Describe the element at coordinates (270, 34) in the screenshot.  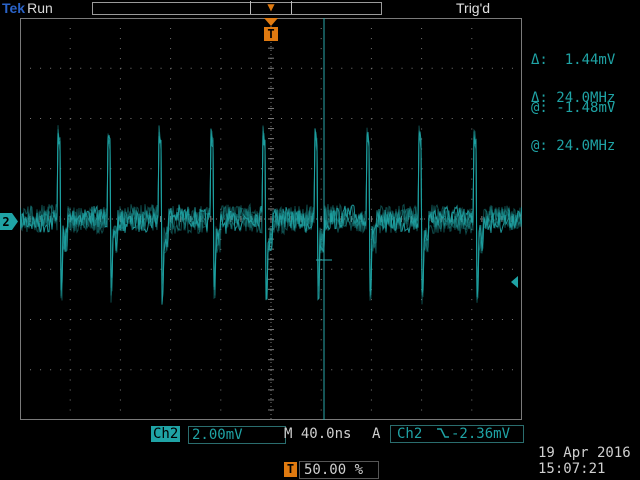
I see `trigger-marker-letter: T` at that location.